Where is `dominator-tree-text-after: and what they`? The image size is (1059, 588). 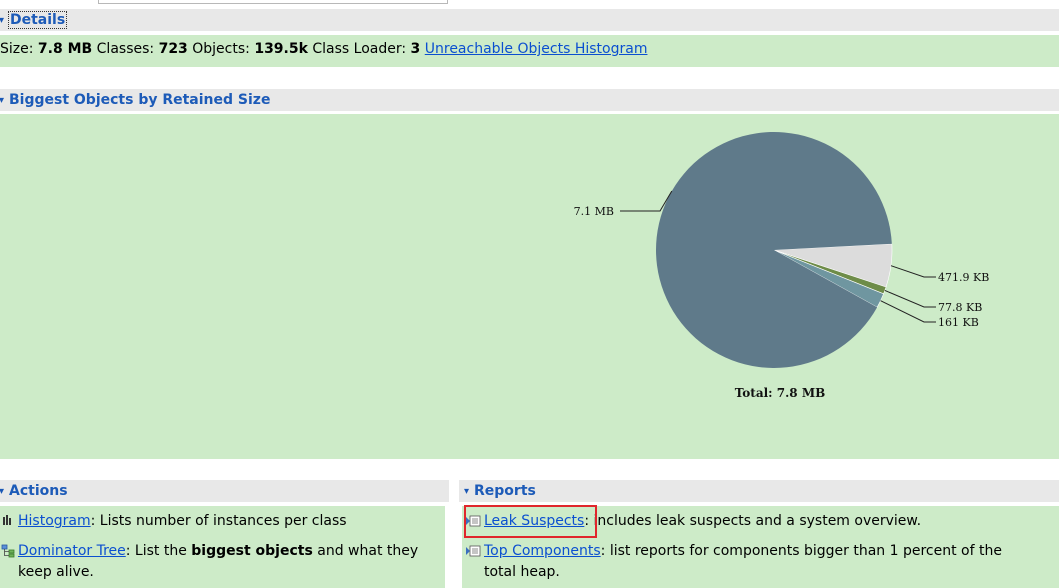
dominator-tree-text-after: and what they is located at coordinates (365, 551).